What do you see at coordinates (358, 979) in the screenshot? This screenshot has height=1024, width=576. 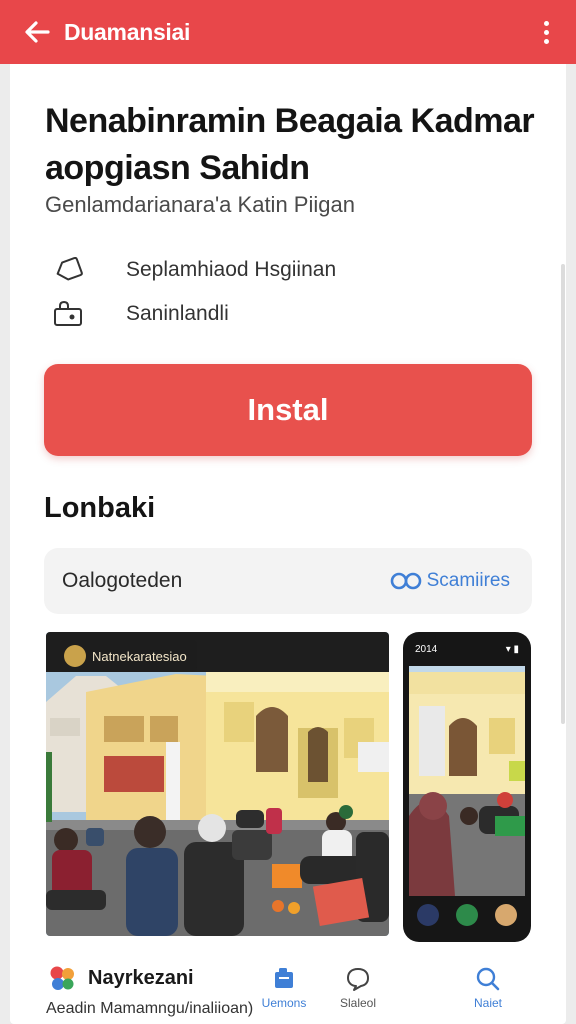 I see `chat-icon` at bounding box center [358, 979].